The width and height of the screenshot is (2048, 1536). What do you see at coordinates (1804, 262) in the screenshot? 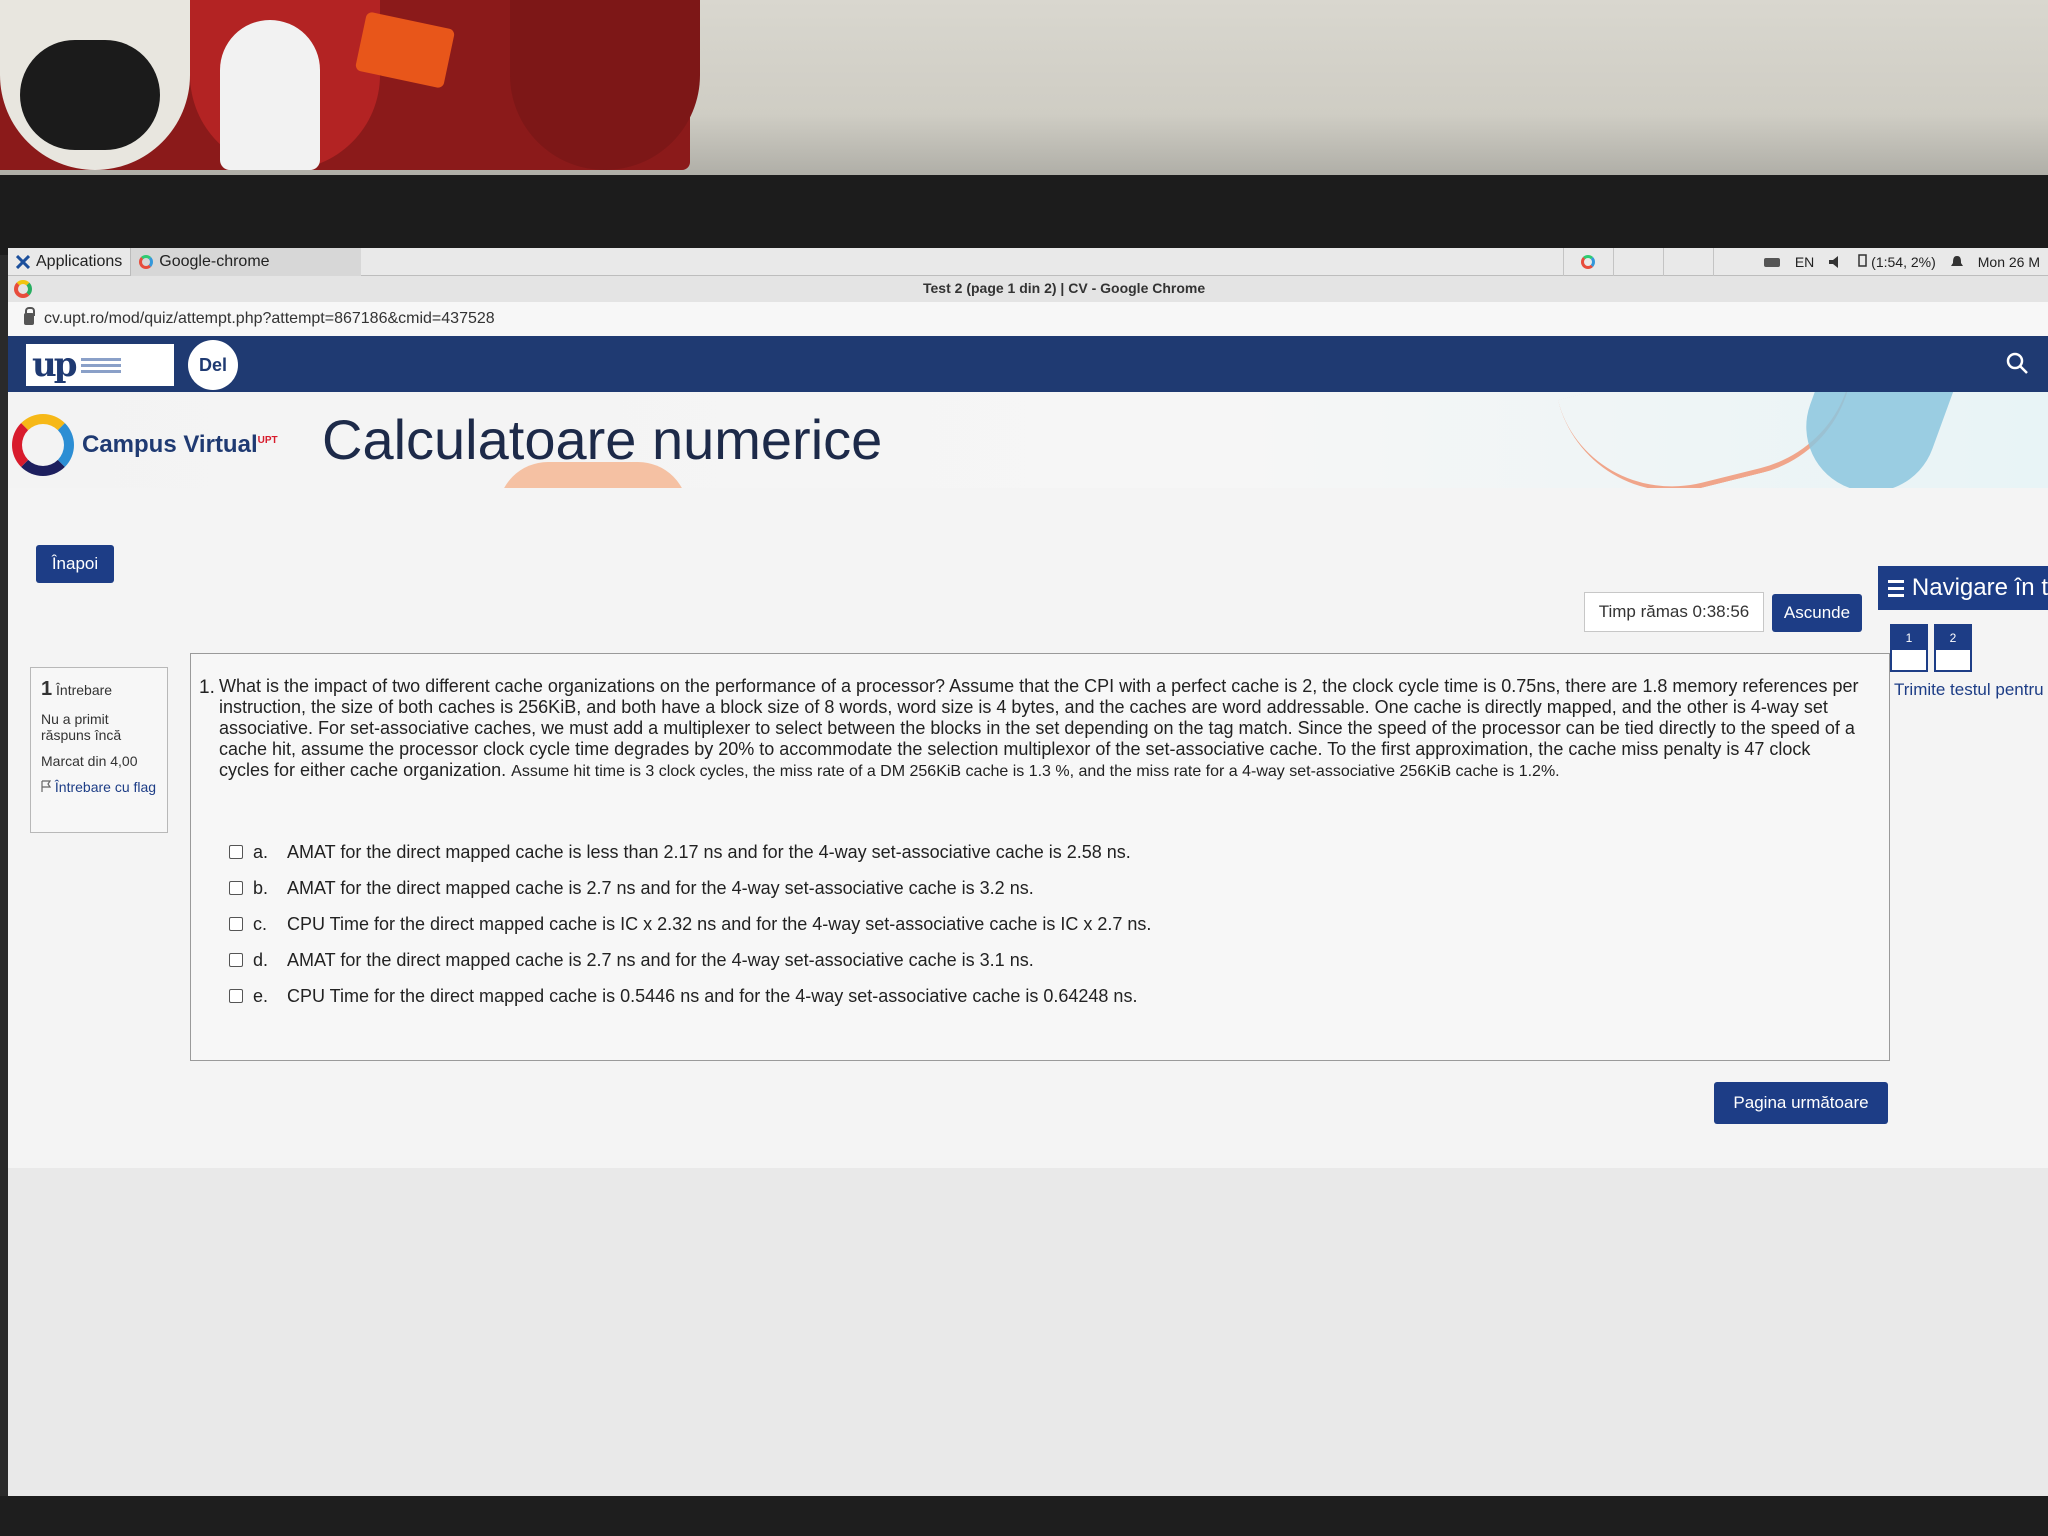
I see `keyboard-layout: EN` at bounding box center [1804, 262].